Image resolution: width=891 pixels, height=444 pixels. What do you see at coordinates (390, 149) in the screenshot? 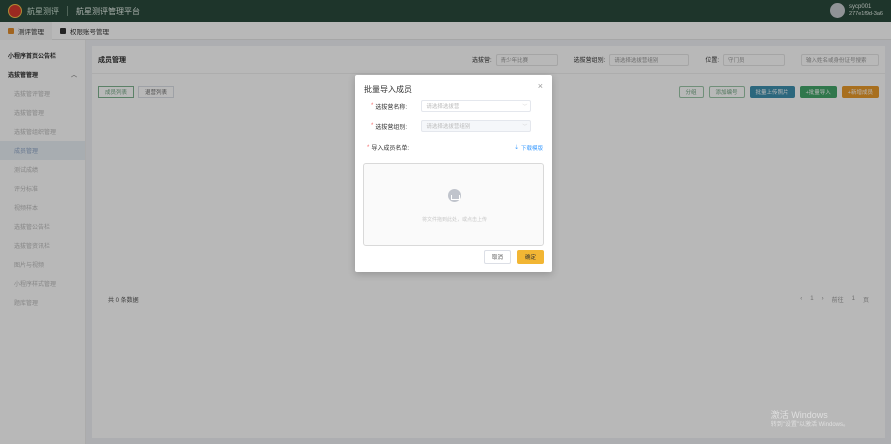
I see `member-list-label: 导入成员名单:` at bounding box center [390, 149].